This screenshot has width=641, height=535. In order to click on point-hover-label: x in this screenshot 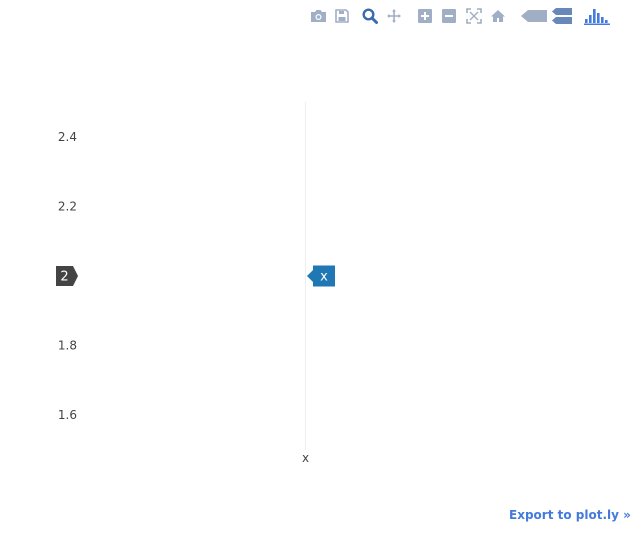, I will do `click(321, 276)`.